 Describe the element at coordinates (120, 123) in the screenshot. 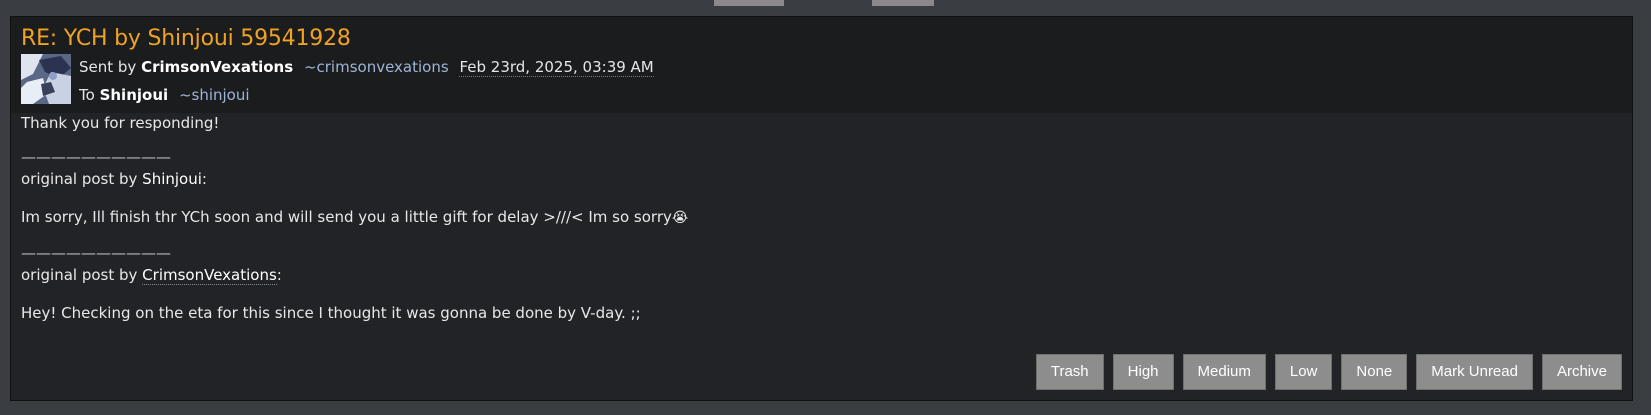

I see `body-text-line: Thank you for responding!` at that location.